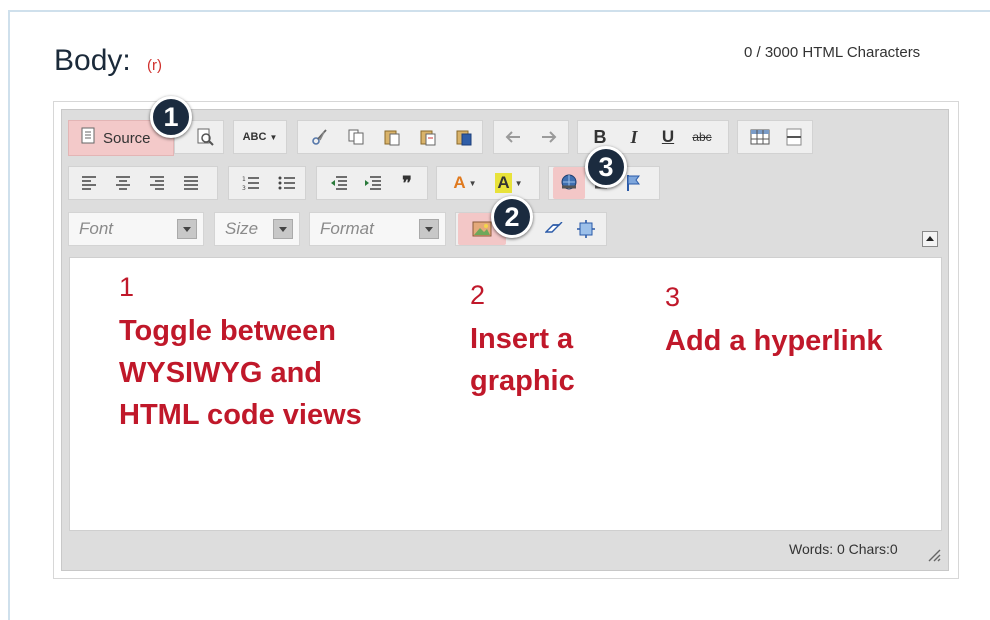  I want to click on paste-icon, so click(392, 137).